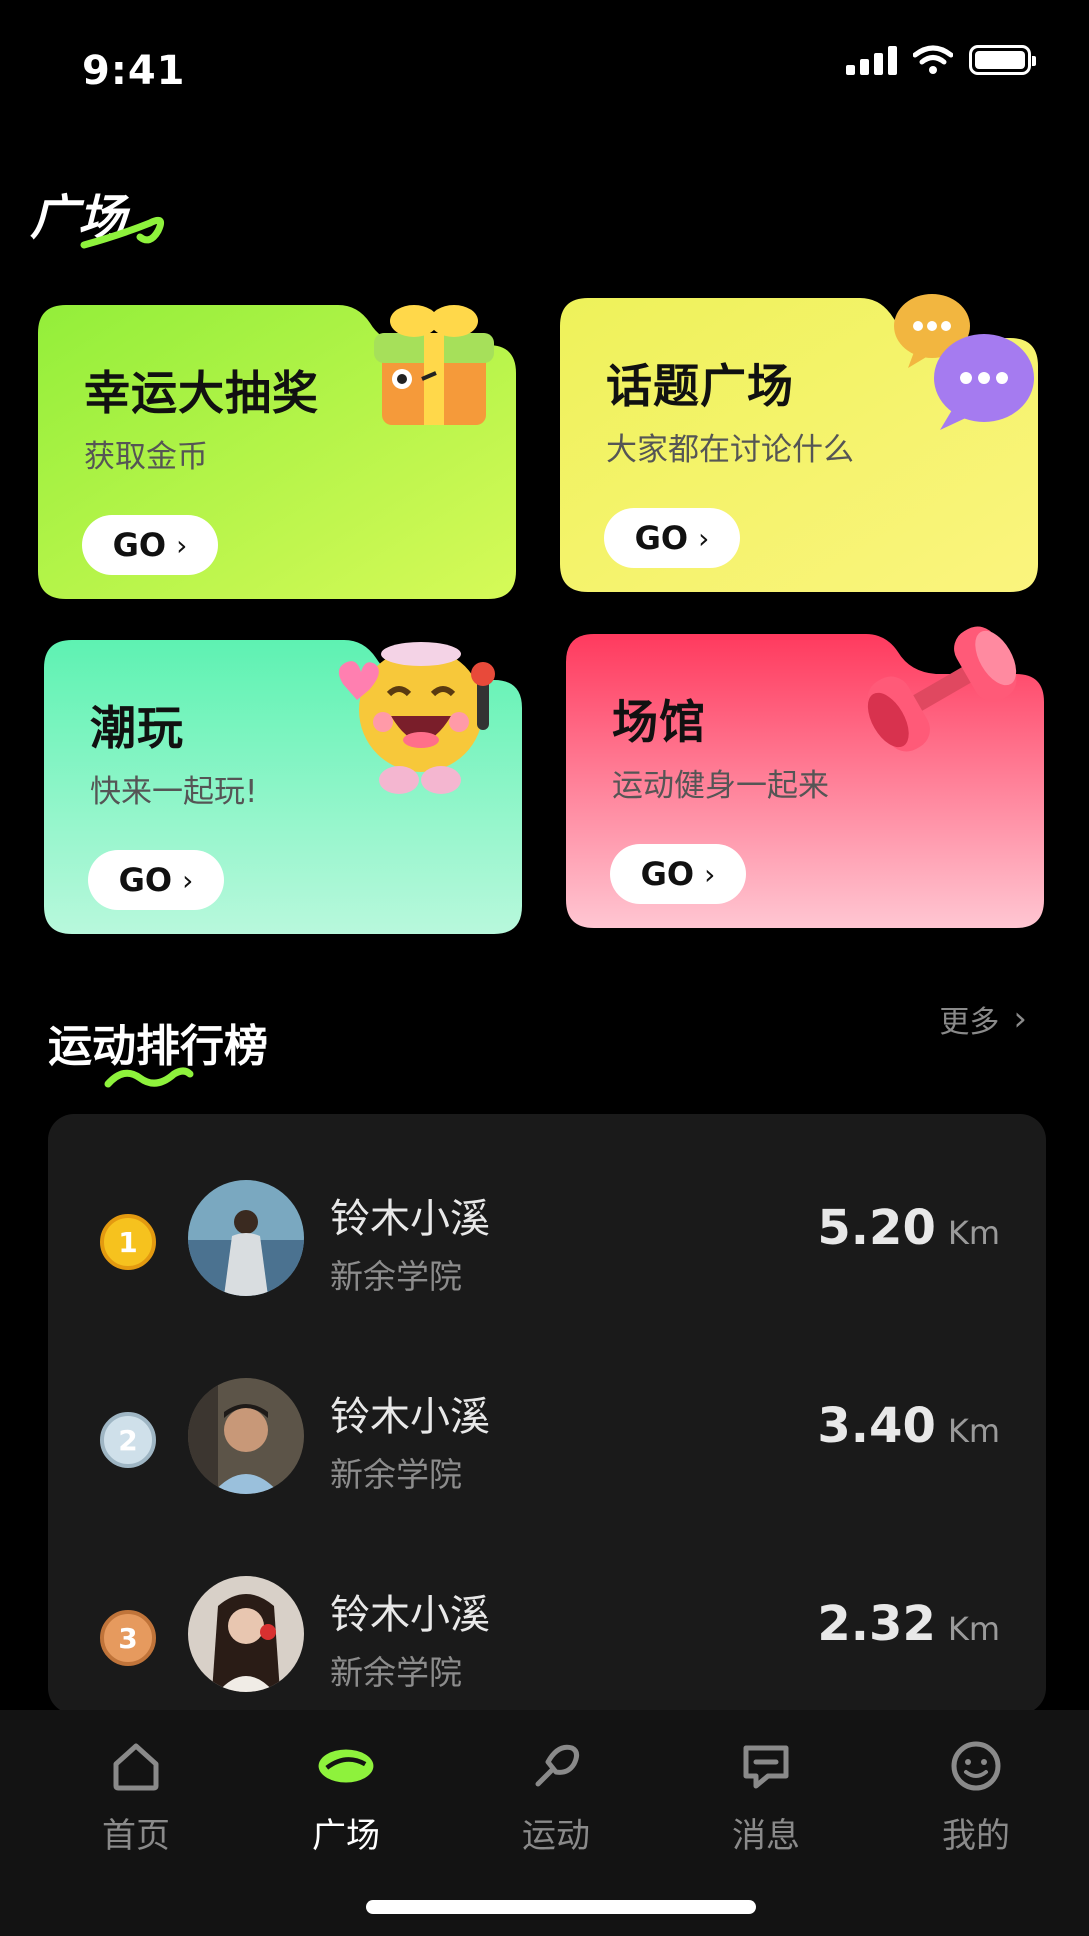  What do you see at coordinates (556, 1766) in the screenshot?
I see `sport-icon` at bounding box center [556, 1766].